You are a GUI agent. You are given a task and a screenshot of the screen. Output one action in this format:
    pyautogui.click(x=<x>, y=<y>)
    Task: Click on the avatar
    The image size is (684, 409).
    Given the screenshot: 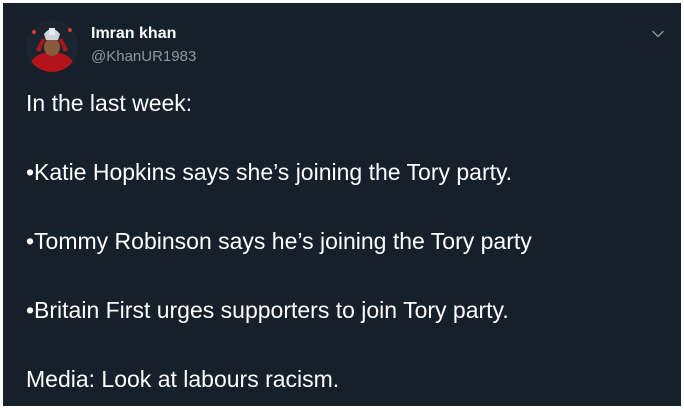 What is the action you would take?
    pyautogui.click(x=52, y=46)
    